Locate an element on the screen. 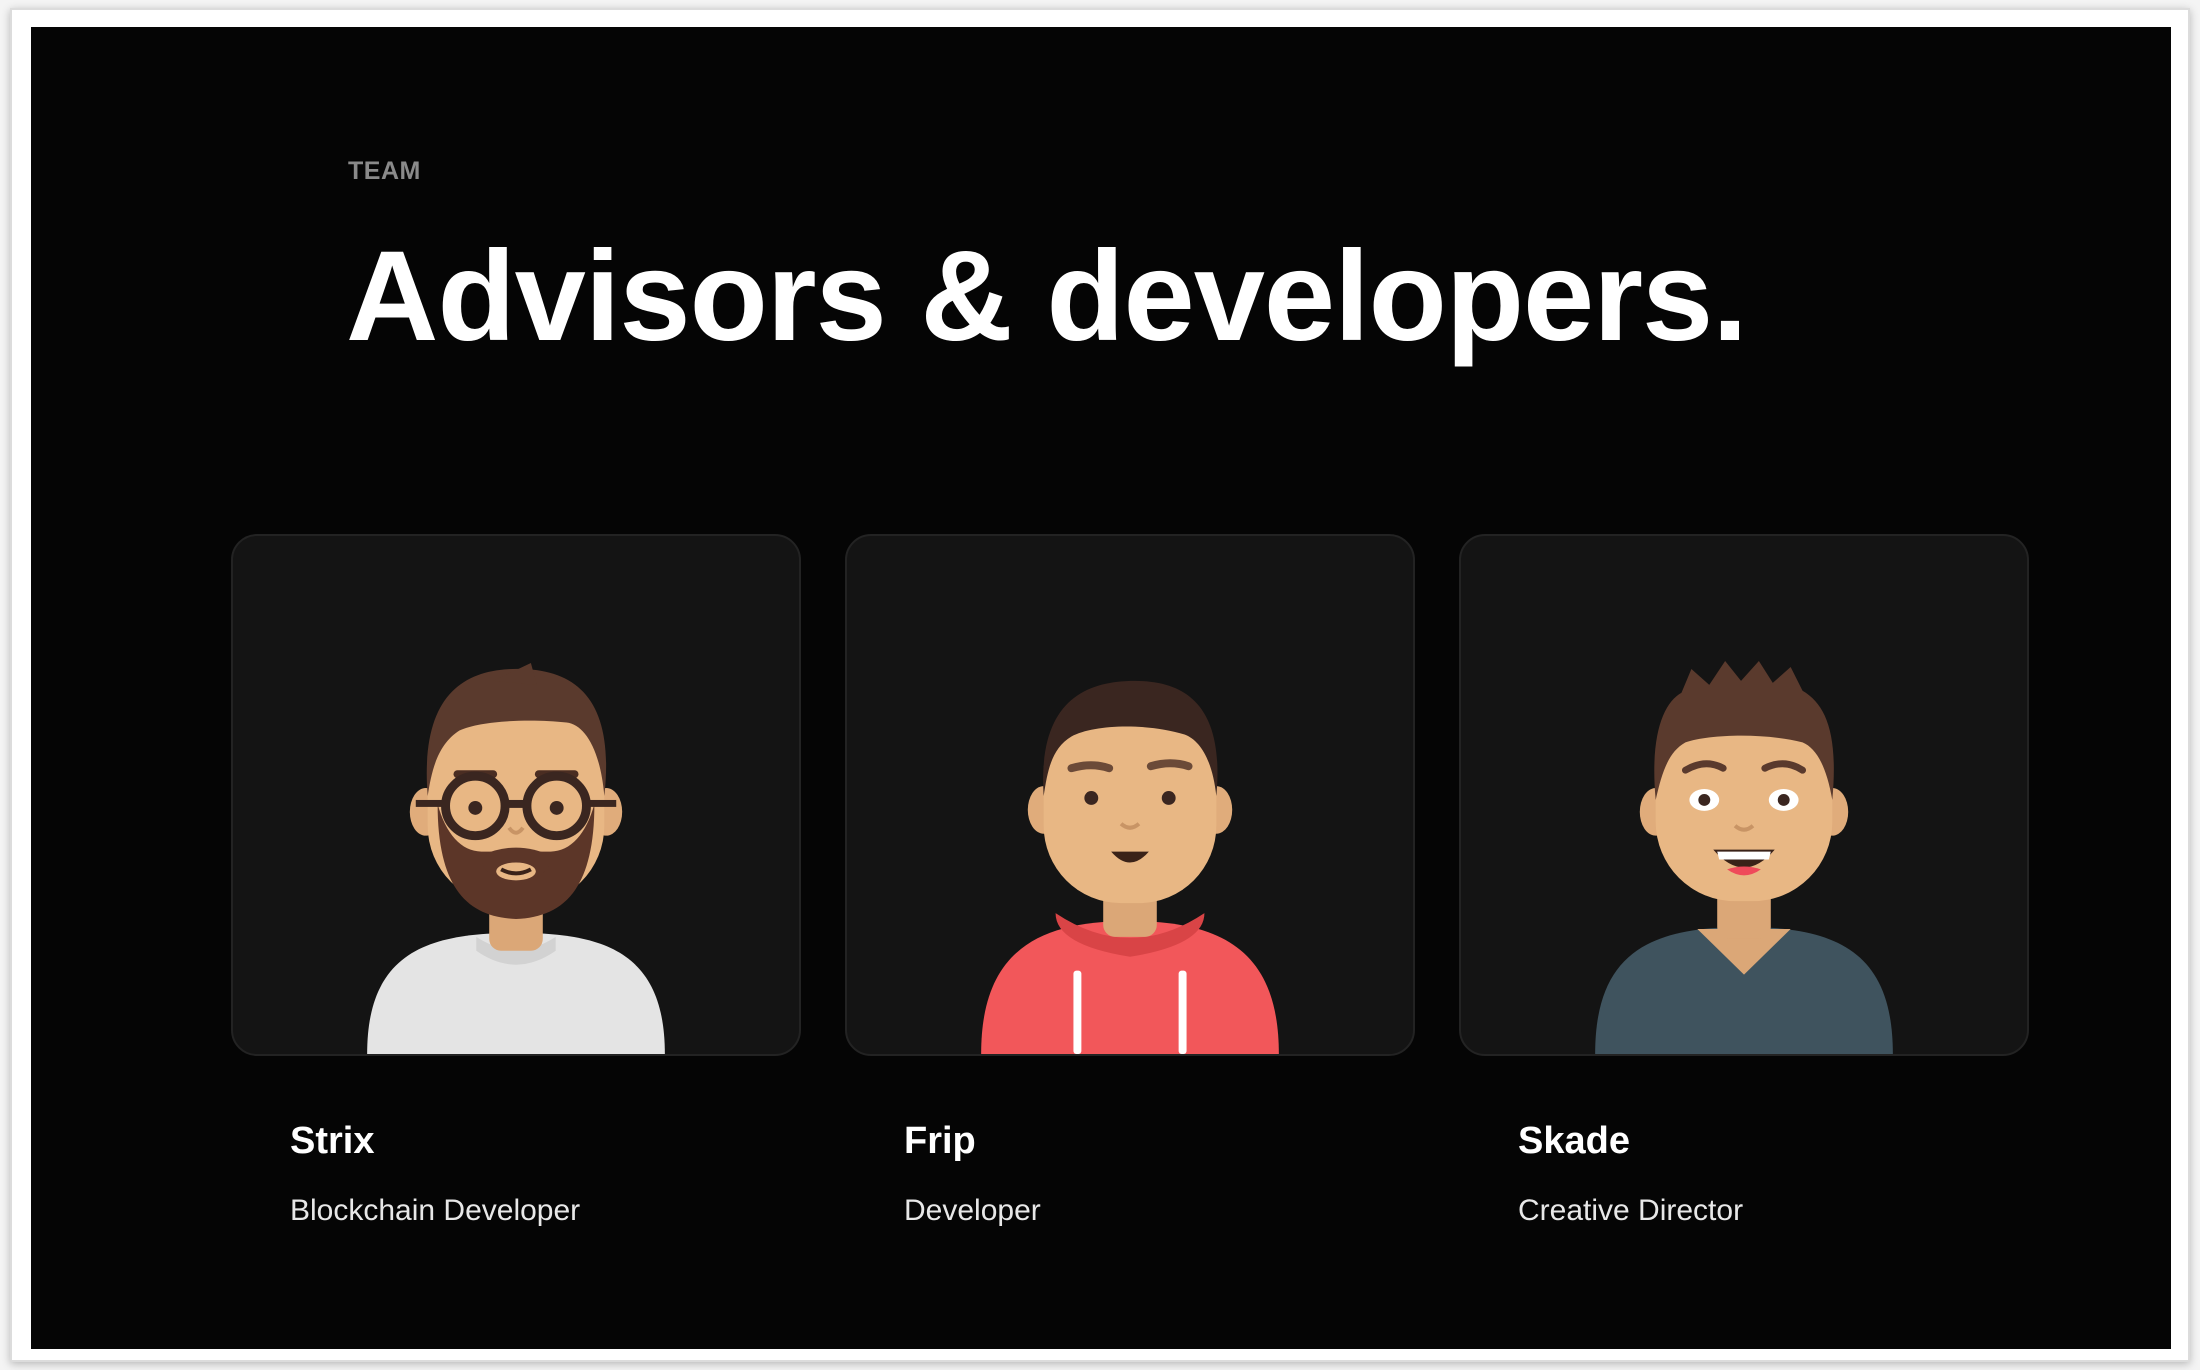  smiling-man-avatar-icon is located at coordinates (1744, 857).